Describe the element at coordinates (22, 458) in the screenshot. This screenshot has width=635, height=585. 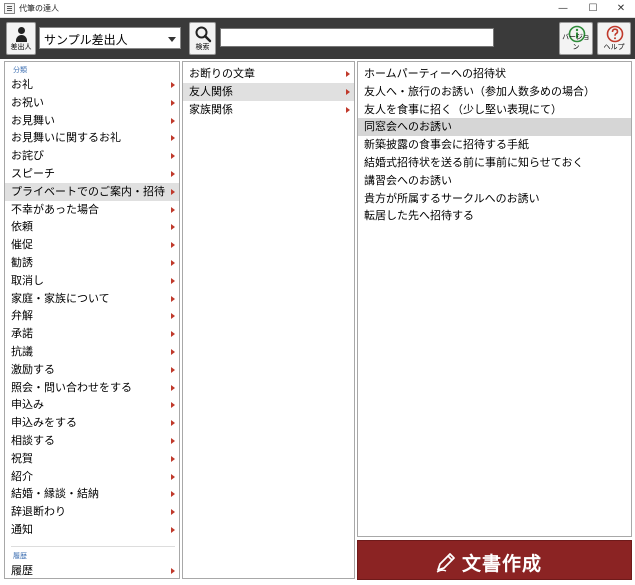
I see `category-item-label: 祝賀` at that location.